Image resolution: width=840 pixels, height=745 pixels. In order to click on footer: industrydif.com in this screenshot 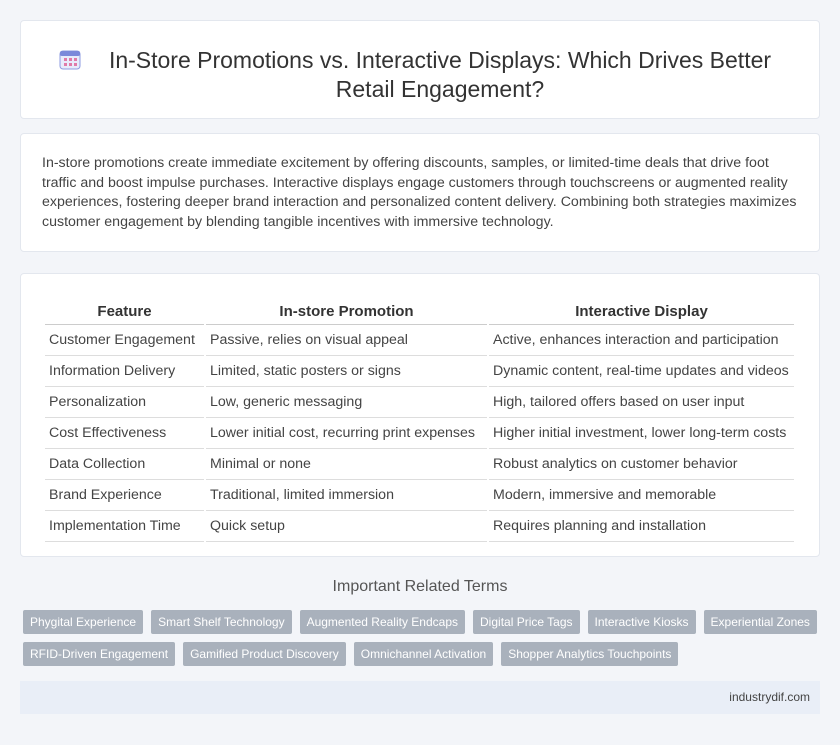, I will do `click(420, 697)`.